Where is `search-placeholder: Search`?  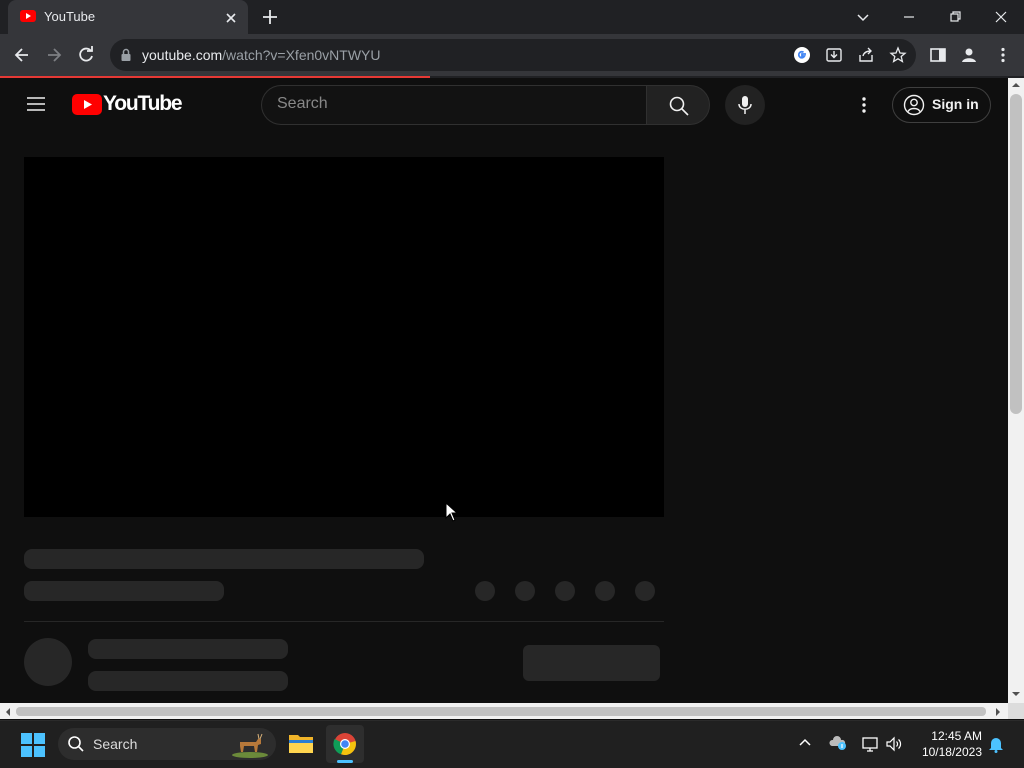 search-placeholder: Search is located at coordinates (302, 103).